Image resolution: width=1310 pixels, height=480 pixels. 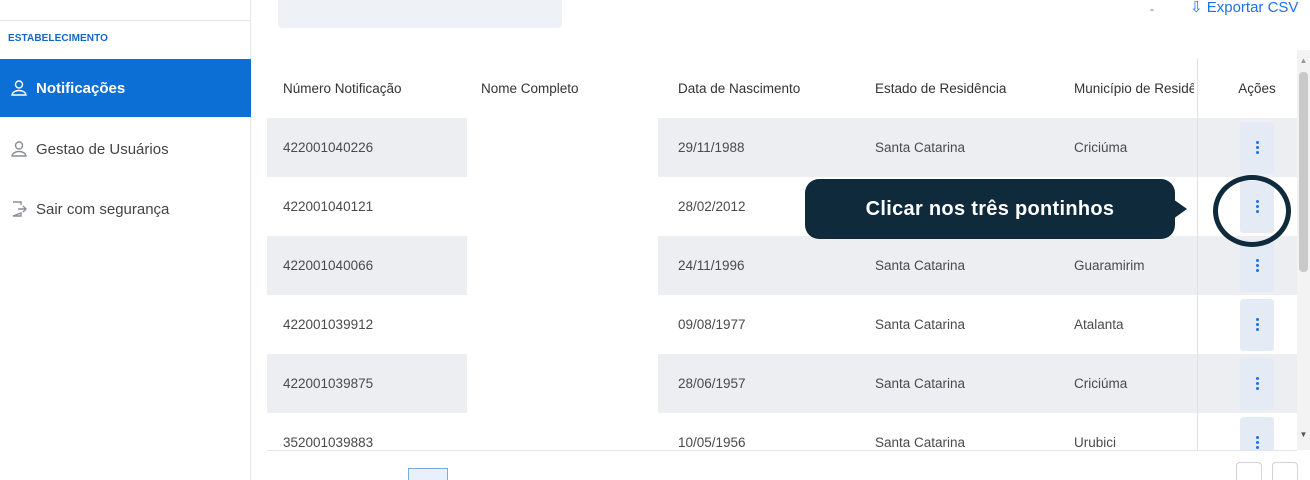 What do you see at coordinates (1303, 435) in the screenshot?
I see `scroll-down-icon: ▼` at bounding box center [1303, 435].